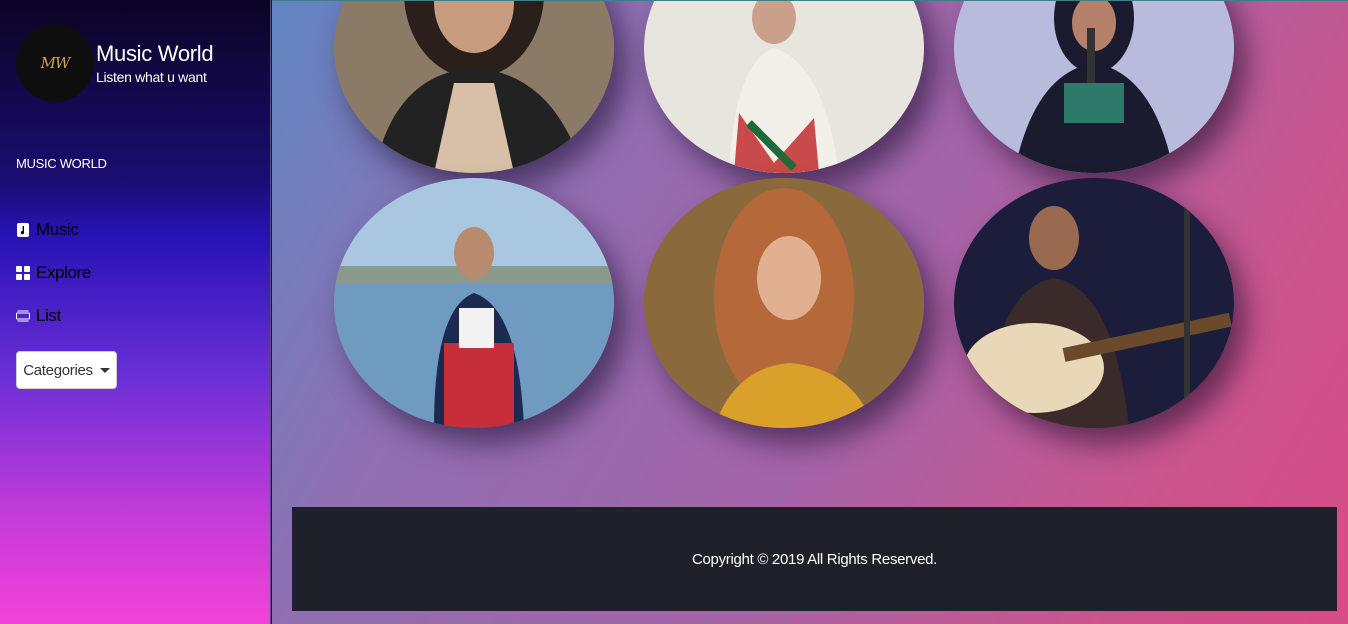 The height and width of the screenshot is (624, 1348). I want to click on copyright-text: Copyright © 2019 All Rights Reserved., so click(814, 559).